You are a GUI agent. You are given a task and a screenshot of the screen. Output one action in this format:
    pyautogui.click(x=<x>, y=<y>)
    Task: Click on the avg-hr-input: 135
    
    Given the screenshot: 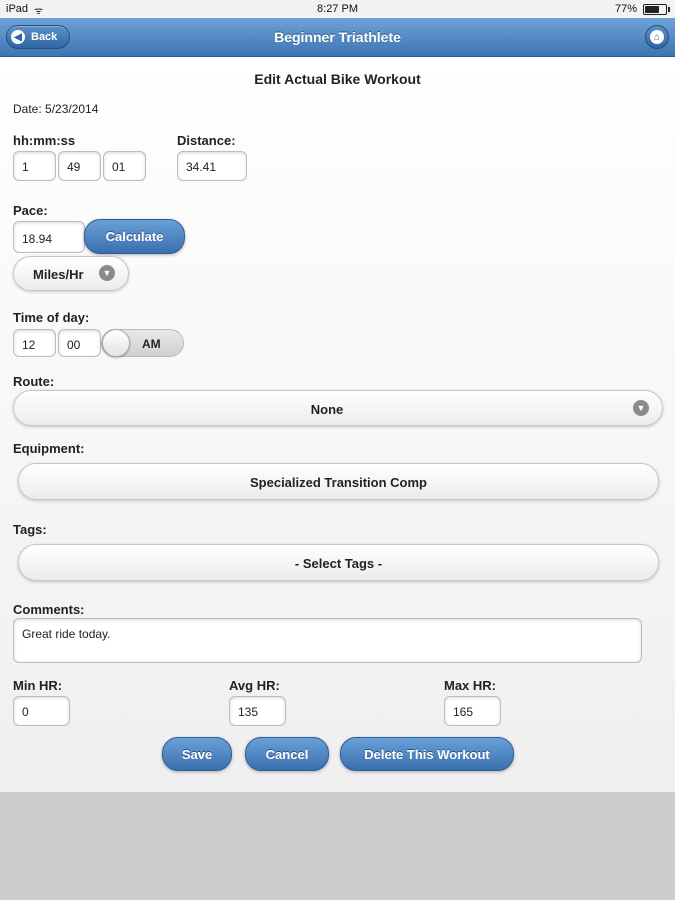 What is the action you would take?
    pyautogui.click(x=257, y=711)
    